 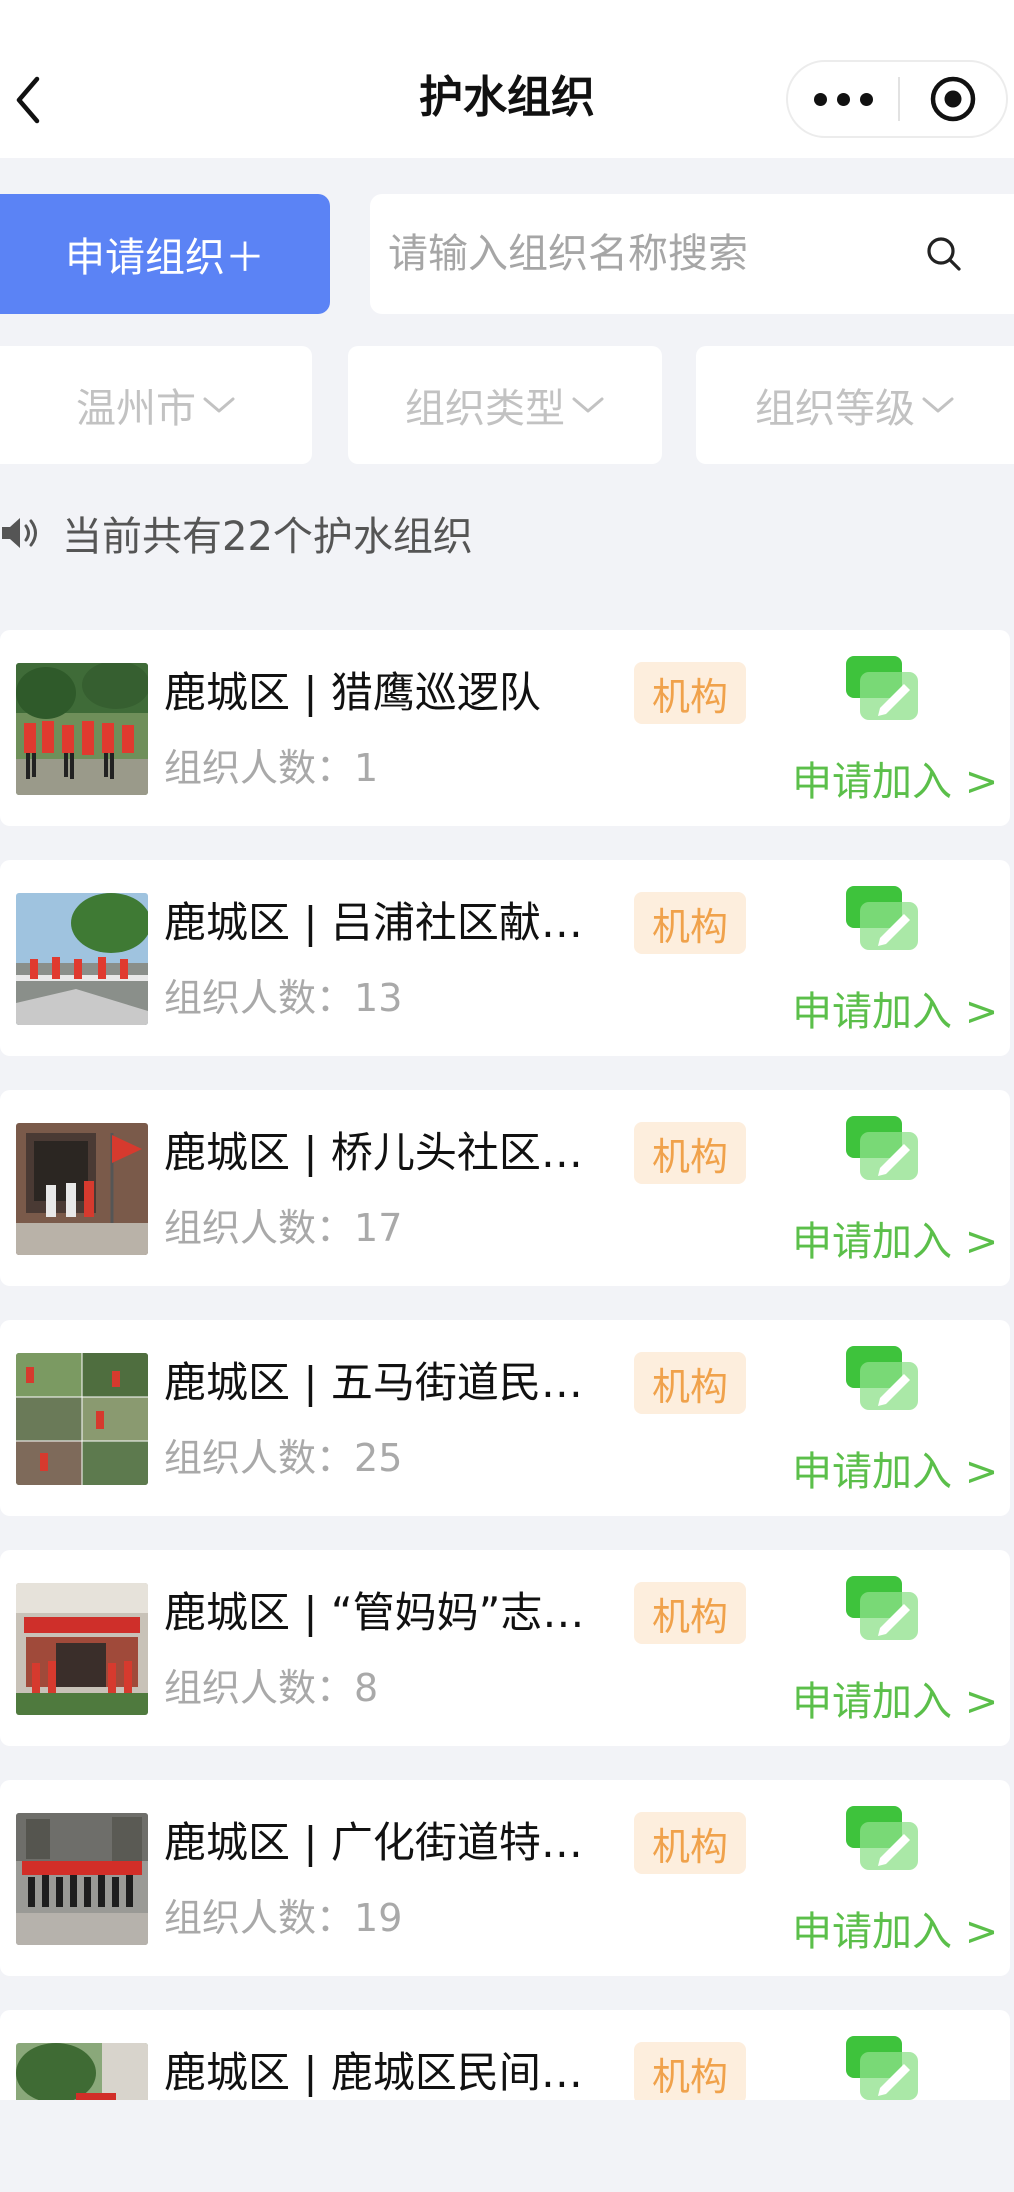 I want to click on search-input, so click(x=648, y=254).